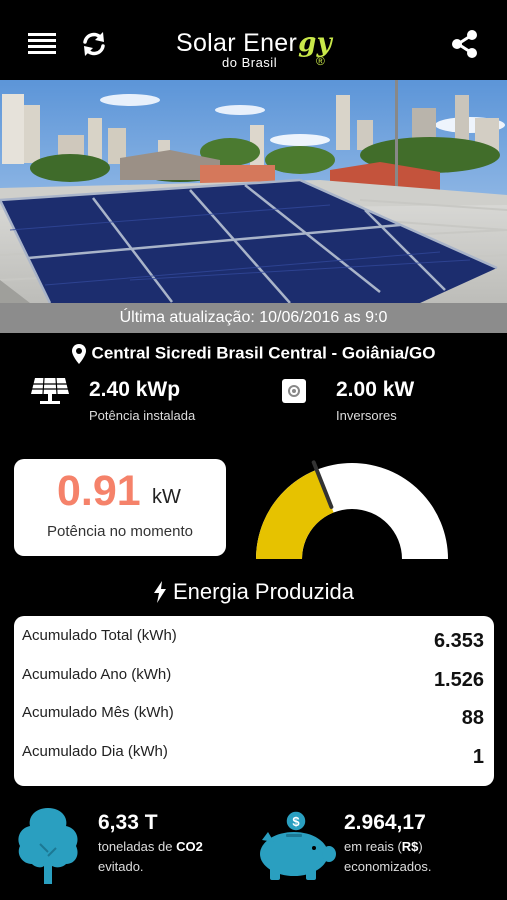 The image size is (507, 900). I want to click on row-value: 88, so click(472, 718).